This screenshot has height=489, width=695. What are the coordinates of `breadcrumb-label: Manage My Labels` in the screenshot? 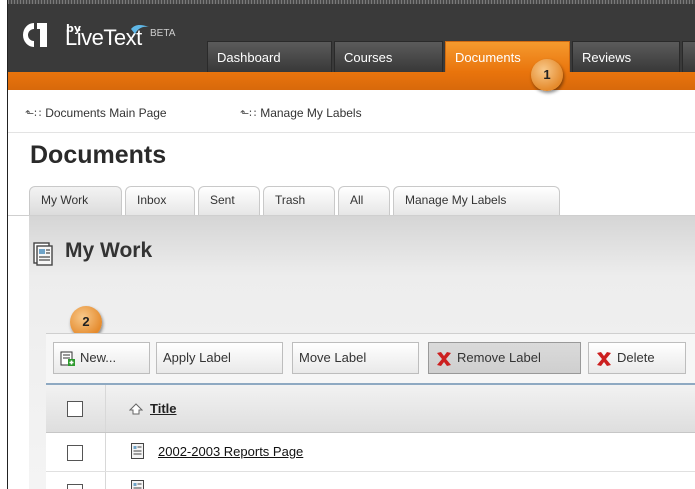 It's located at (311, 113).